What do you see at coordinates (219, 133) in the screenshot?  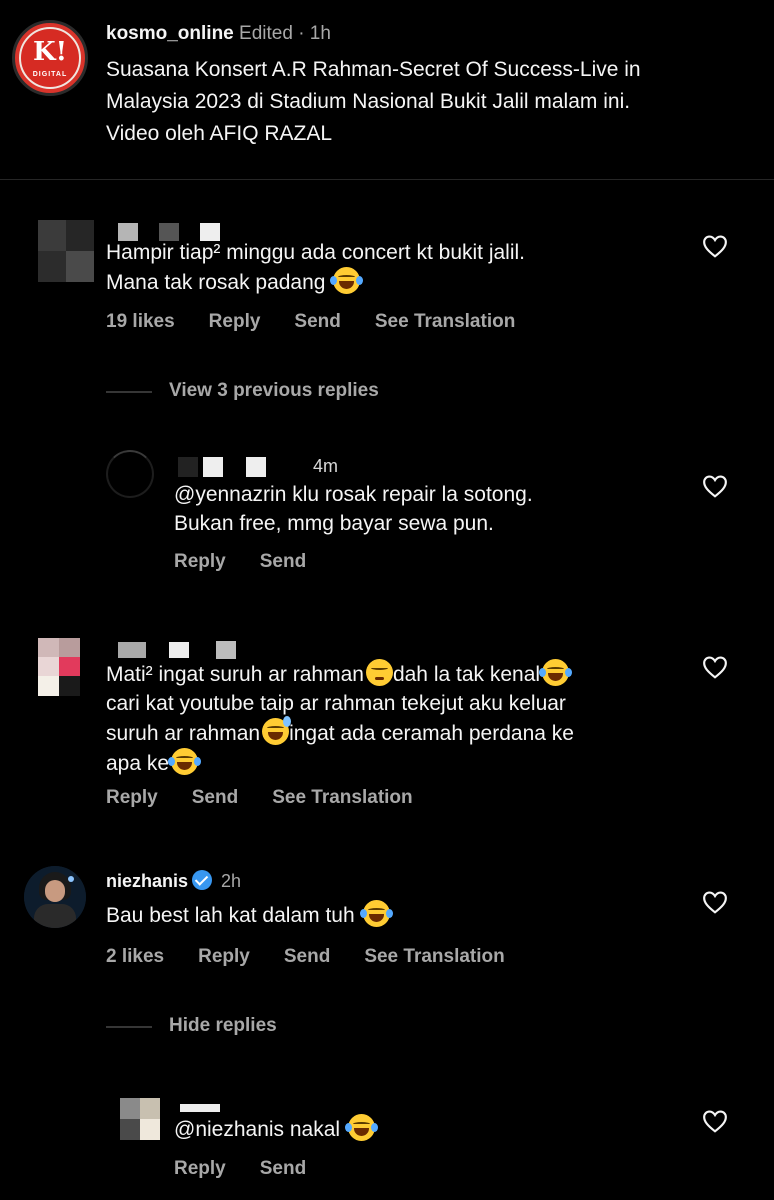 I see `caption-line: Video oleh AFIQ RAZAL` at bounding box center [219, 133].